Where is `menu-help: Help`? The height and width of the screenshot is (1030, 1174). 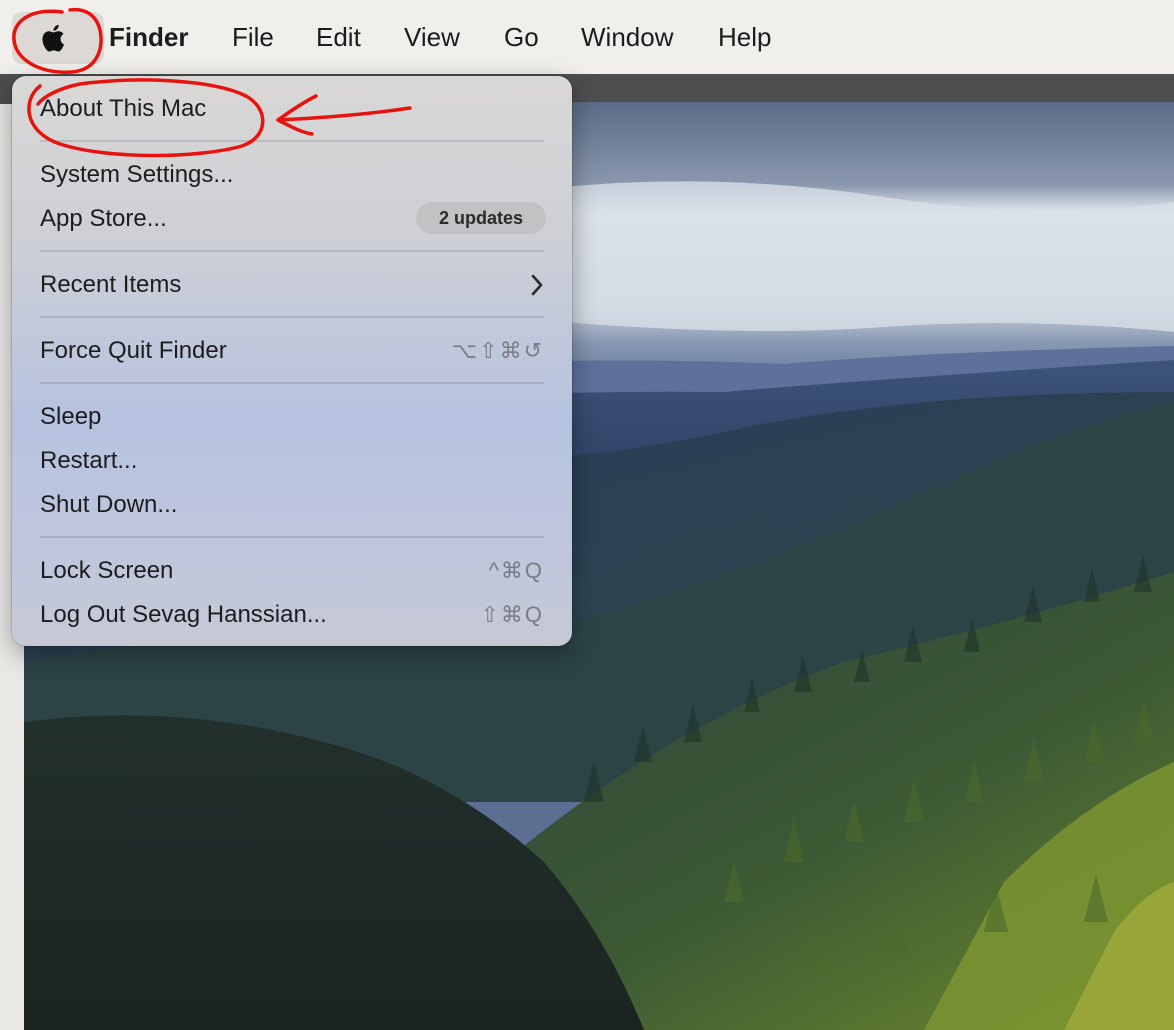 menu-help: Help is located at coordinates (744, 37).